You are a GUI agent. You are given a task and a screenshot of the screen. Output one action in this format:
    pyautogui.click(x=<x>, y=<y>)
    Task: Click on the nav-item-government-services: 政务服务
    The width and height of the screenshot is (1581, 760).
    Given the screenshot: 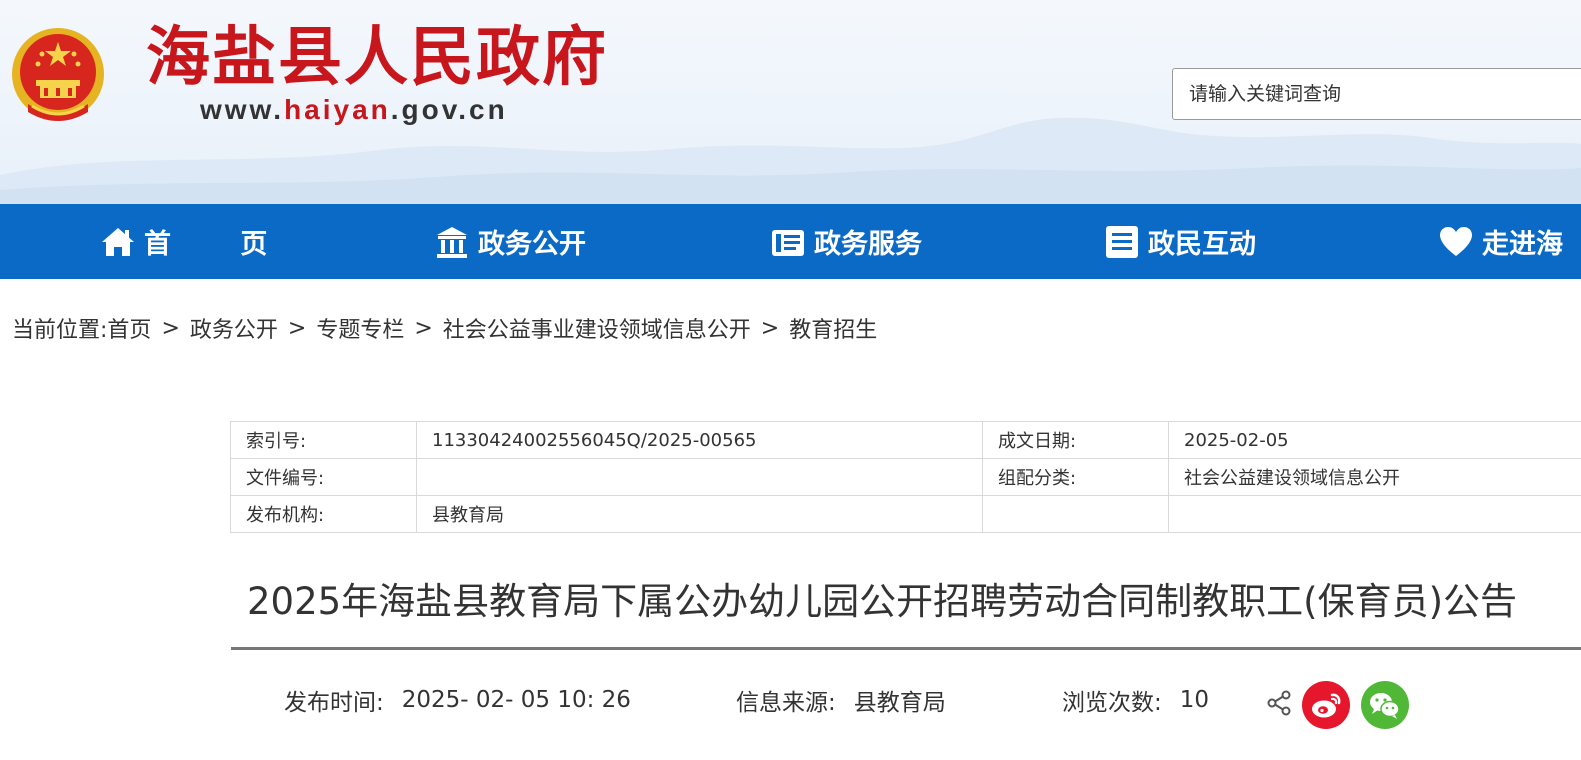 What is the action you would take?
    pyautogui.click(x=846, y=241)
    